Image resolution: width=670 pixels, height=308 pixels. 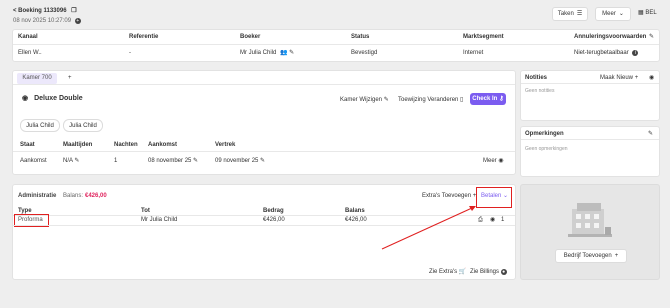 I want to click on remarks-empty: Geen opmerkingen, so click(x=546, y=149).